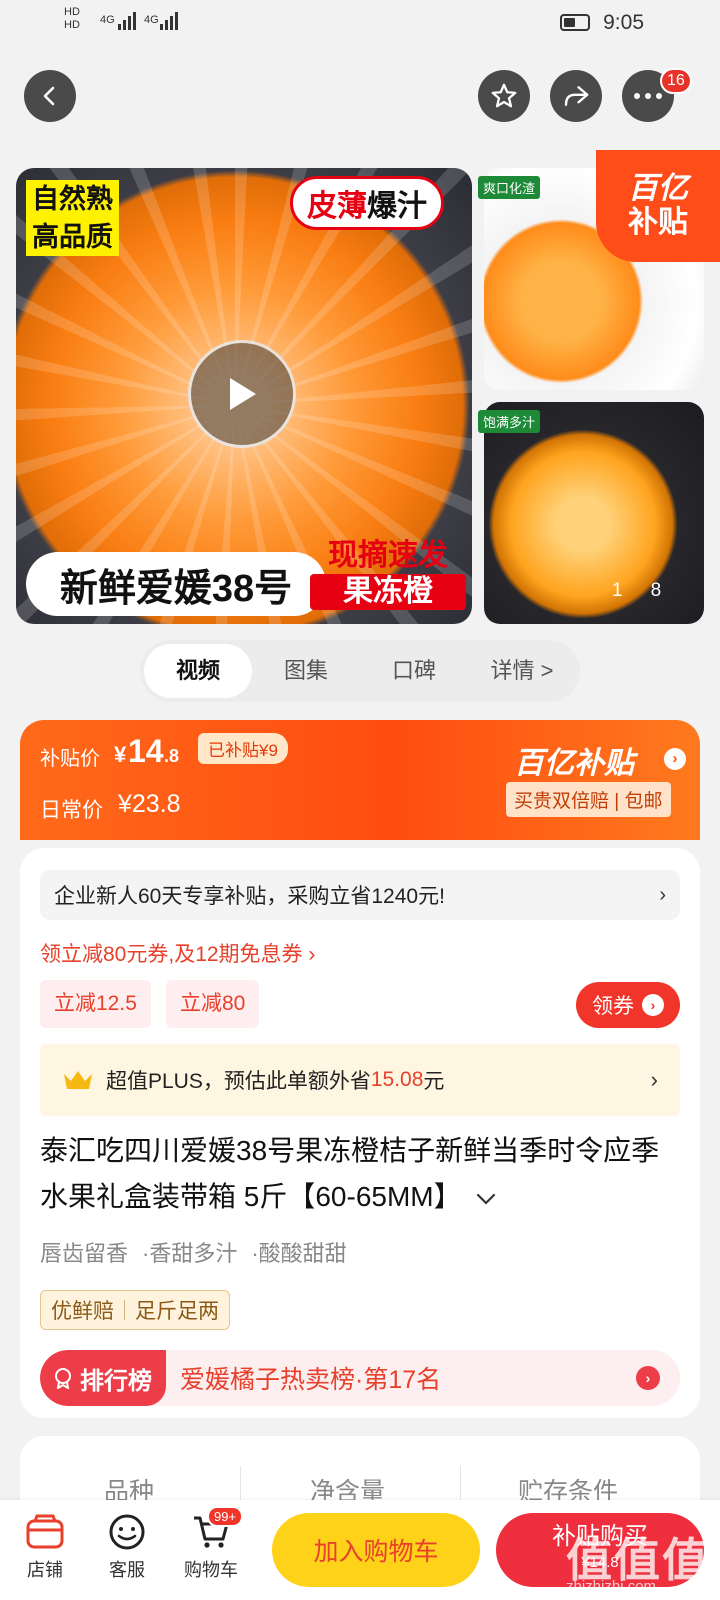  What do you see at coordinates (588, 799) in the screenshot?
I see `guarantee-badge: 买贵双倍赔 | 包邮` at bounding box center [588, 799].